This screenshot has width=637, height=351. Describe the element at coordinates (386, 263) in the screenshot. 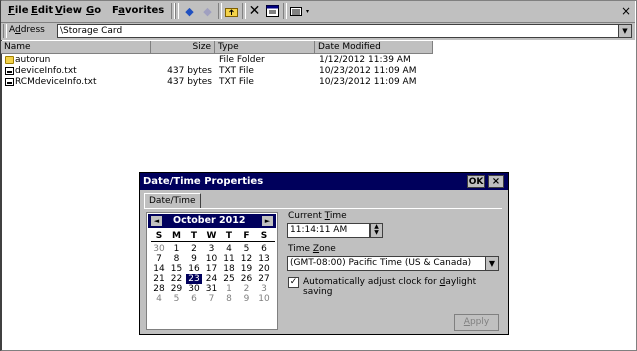

I see `time-zone-select: (GMT-08:00) Pacific Time (US & Canada)` at that location.